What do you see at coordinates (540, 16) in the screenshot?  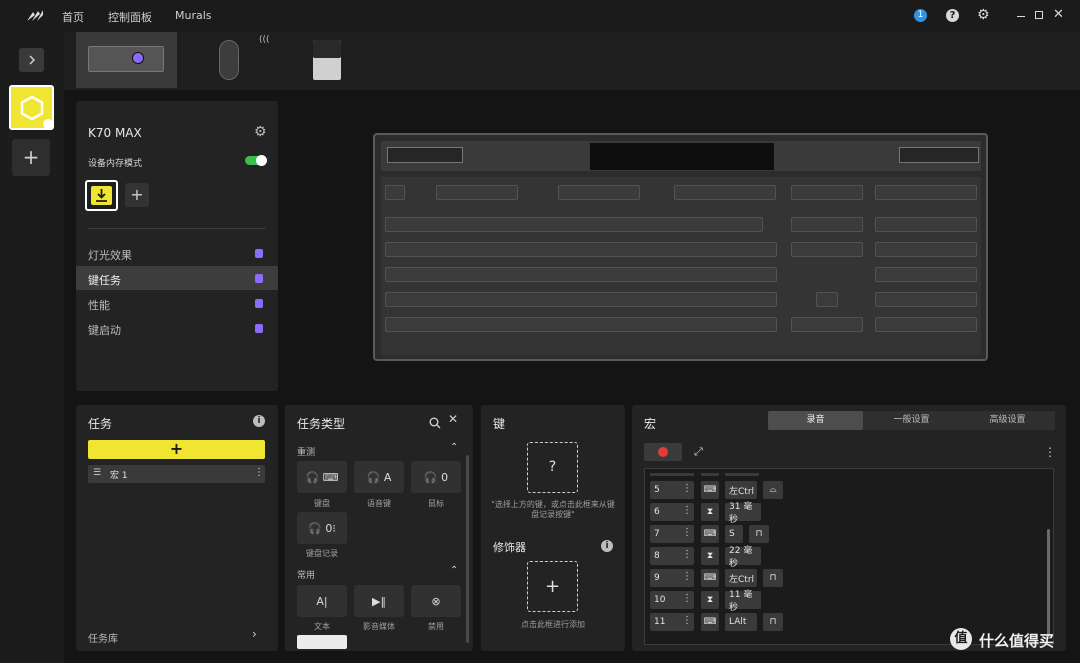 I see `title-bar: 首页 控制面板 Murals 1 ? ⚙ ✕` at bounding box center [540, 16].